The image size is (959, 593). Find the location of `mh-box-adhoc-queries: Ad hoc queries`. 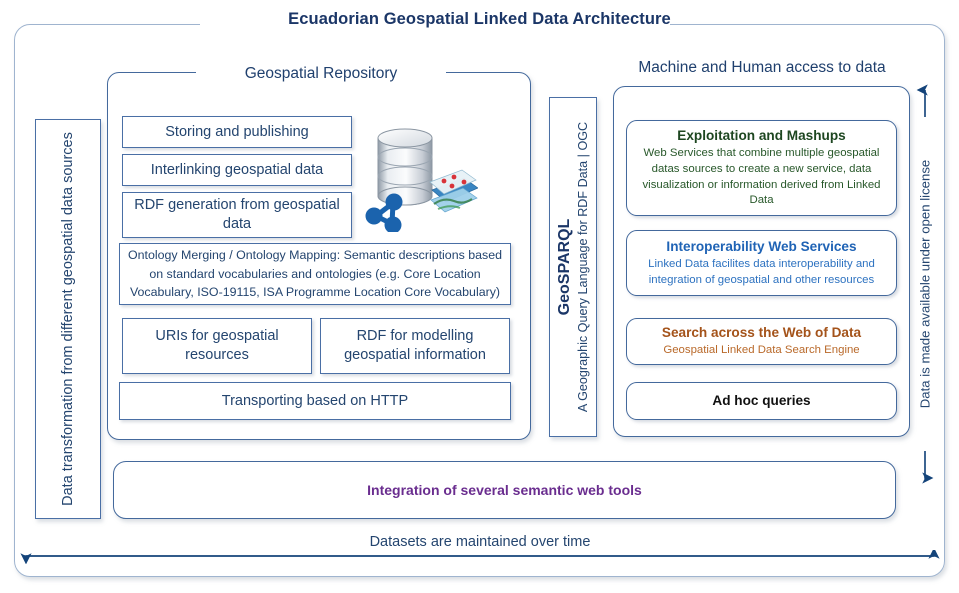

mh-box-adhoc-queries: Ad hoc queries is located at coordinates (761, 401).